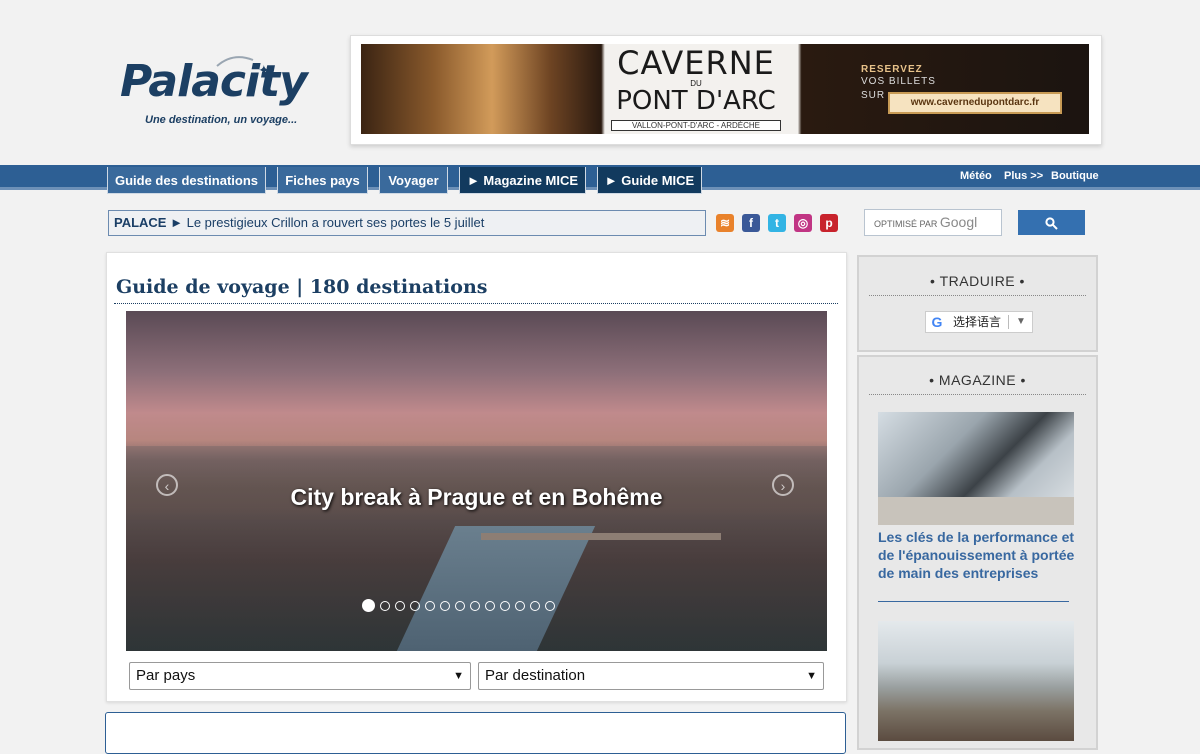  What do you see at coordinates (777, 223) in the screenshot?
I see `twitter-icon: t` at bounding box center [777, 223].